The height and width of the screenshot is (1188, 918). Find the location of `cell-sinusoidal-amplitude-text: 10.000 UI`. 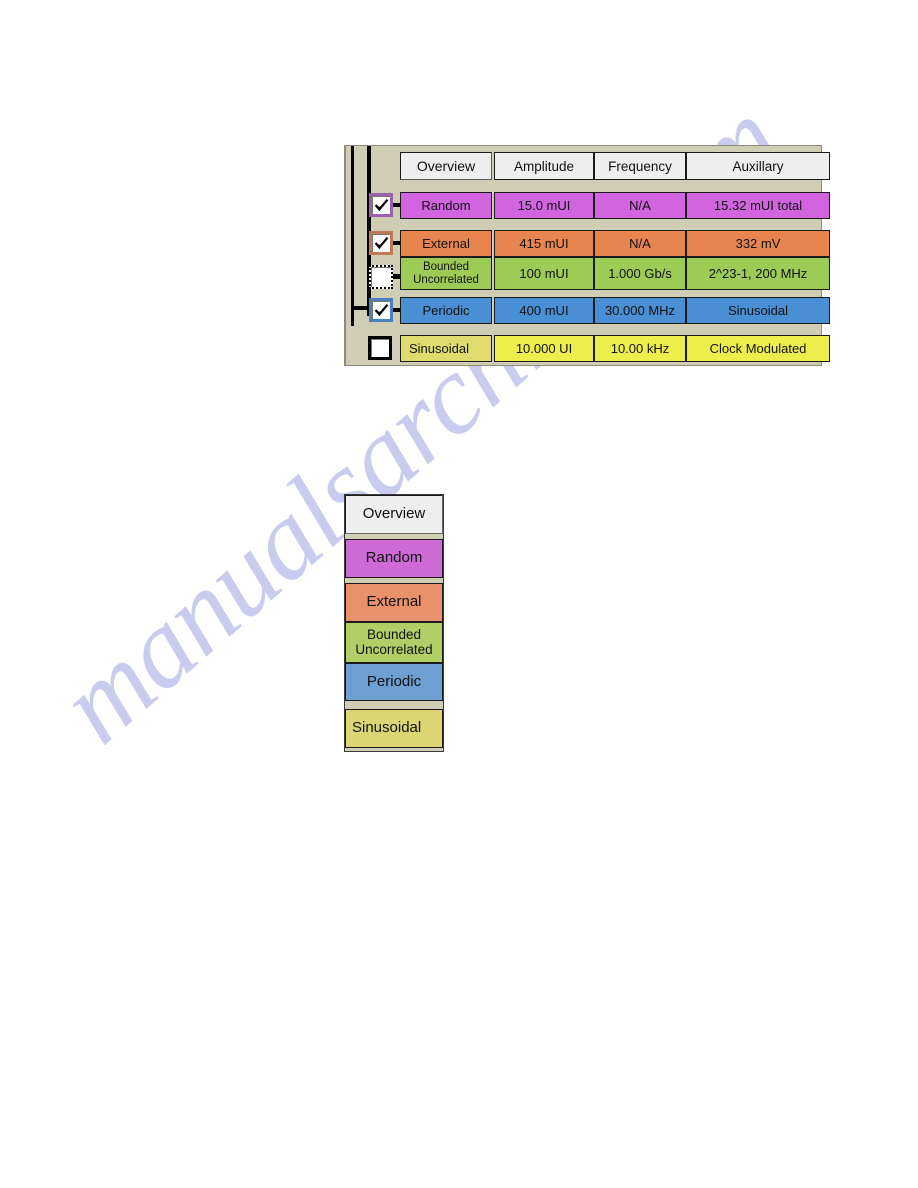

cell-sinusoidal-amplitude-text: 10.000 UI is located at coordinates (544, 348).